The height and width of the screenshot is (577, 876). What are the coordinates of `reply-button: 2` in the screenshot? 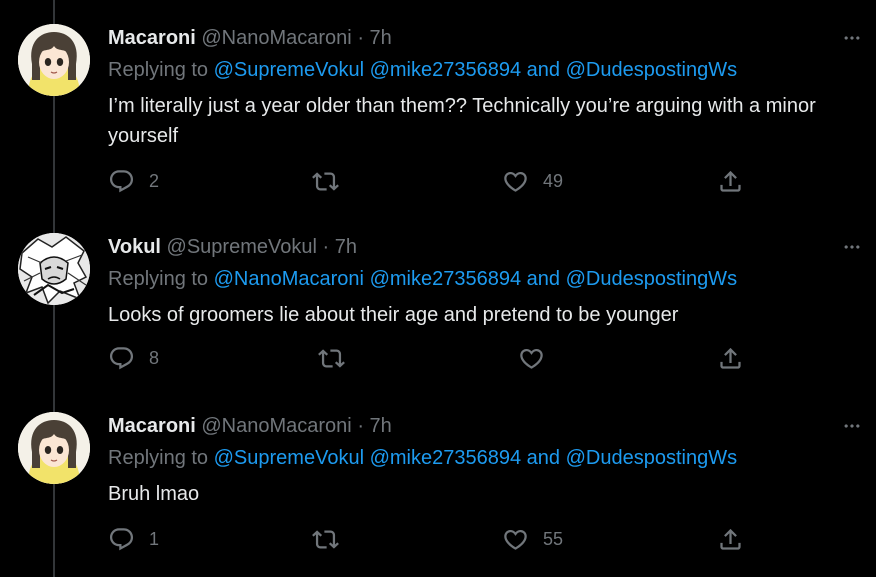 It's located at (133, 181).